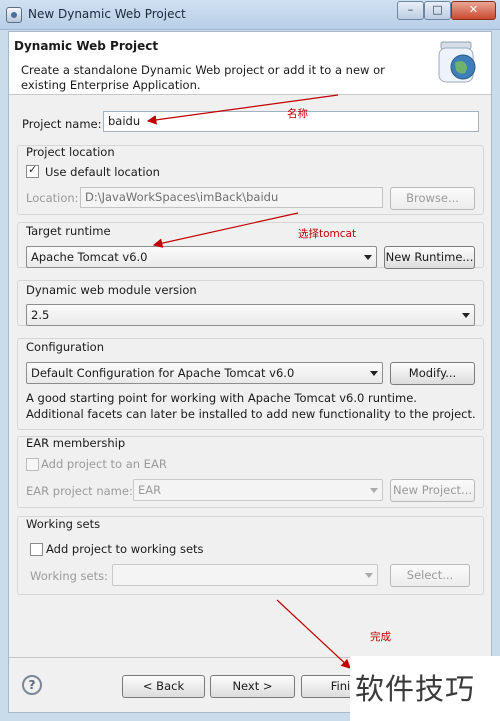 This screenshot has height=721, width=500. Describe the element at coordinates (313, 634) in the screenshot. I see `annotation-arrow-finish` at that location.